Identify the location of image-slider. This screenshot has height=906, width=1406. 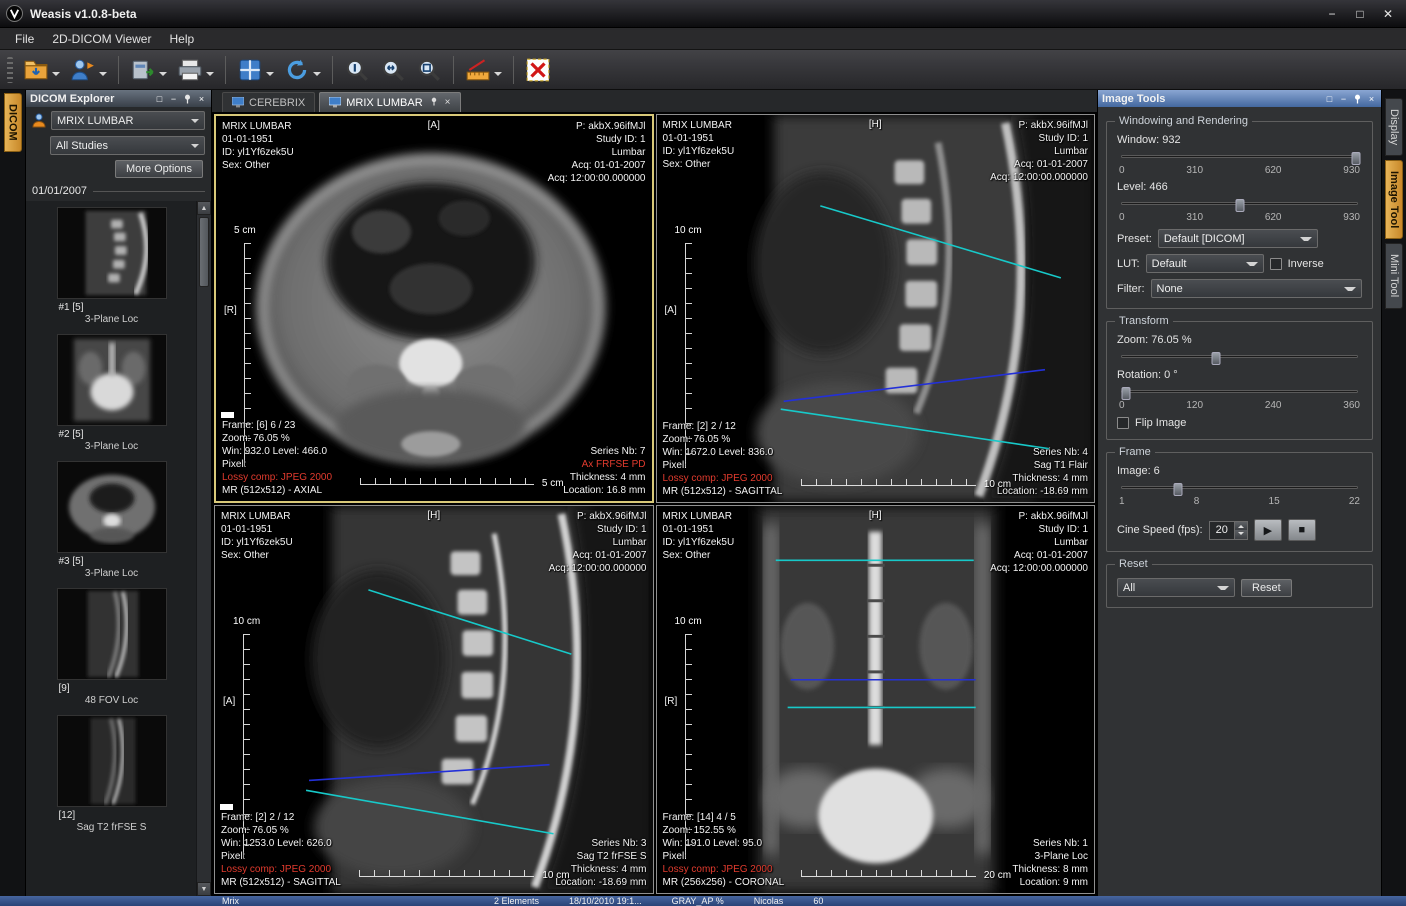
(1239, 488).